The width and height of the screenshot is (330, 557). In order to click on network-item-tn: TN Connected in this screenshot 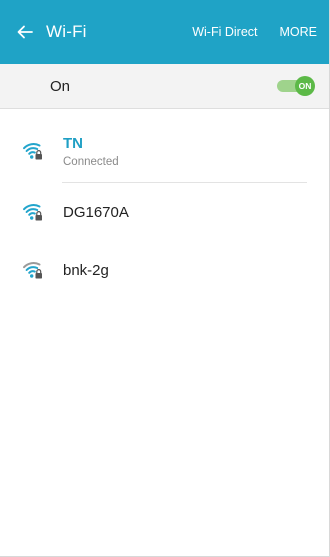, I will do `click(164, 151)`.